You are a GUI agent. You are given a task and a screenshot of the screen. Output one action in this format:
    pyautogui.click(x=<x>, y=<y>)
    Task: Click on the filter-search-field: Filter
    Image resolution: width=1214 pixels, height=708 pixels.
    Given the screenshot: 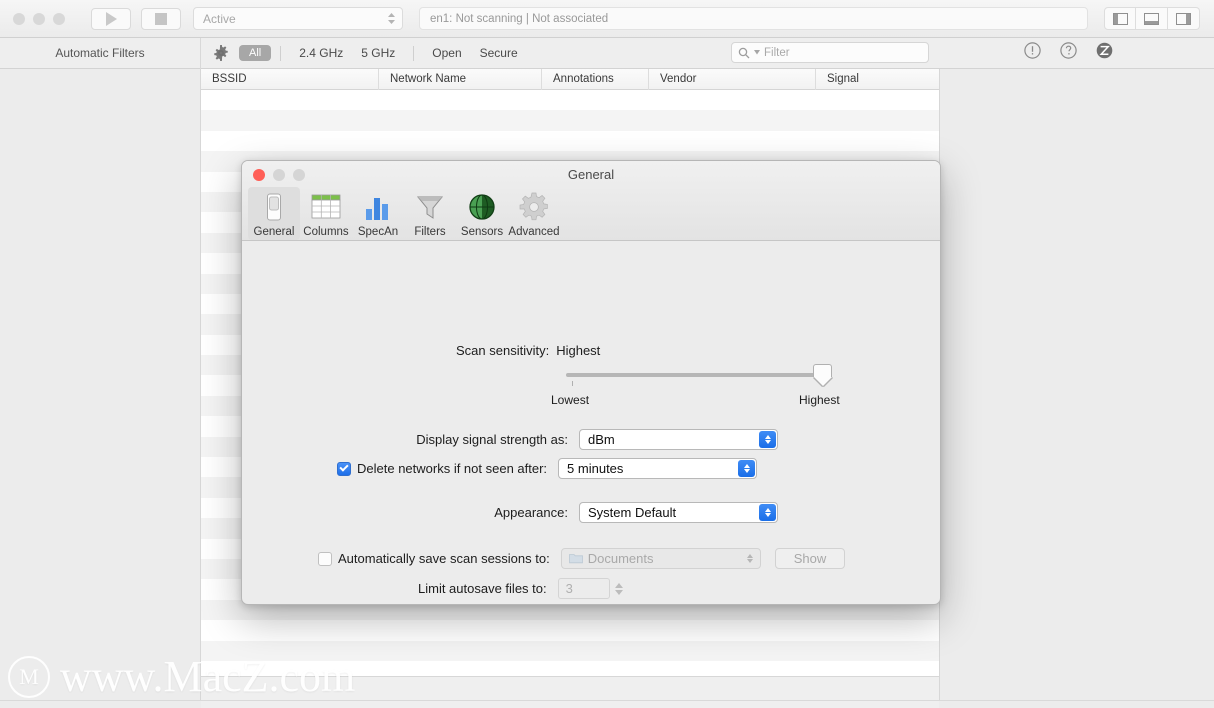 What is the action you would take?
    pyautogui.click(x=830, y=52)
    